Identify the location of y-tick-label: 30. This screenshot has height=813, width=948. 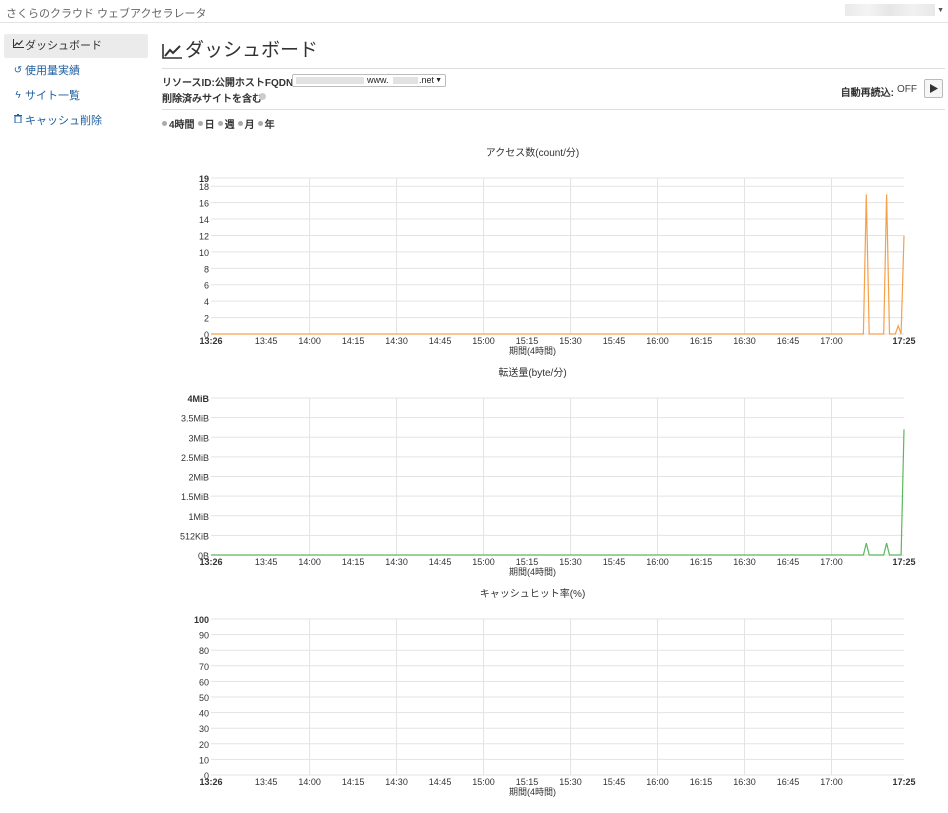
(204, 729).